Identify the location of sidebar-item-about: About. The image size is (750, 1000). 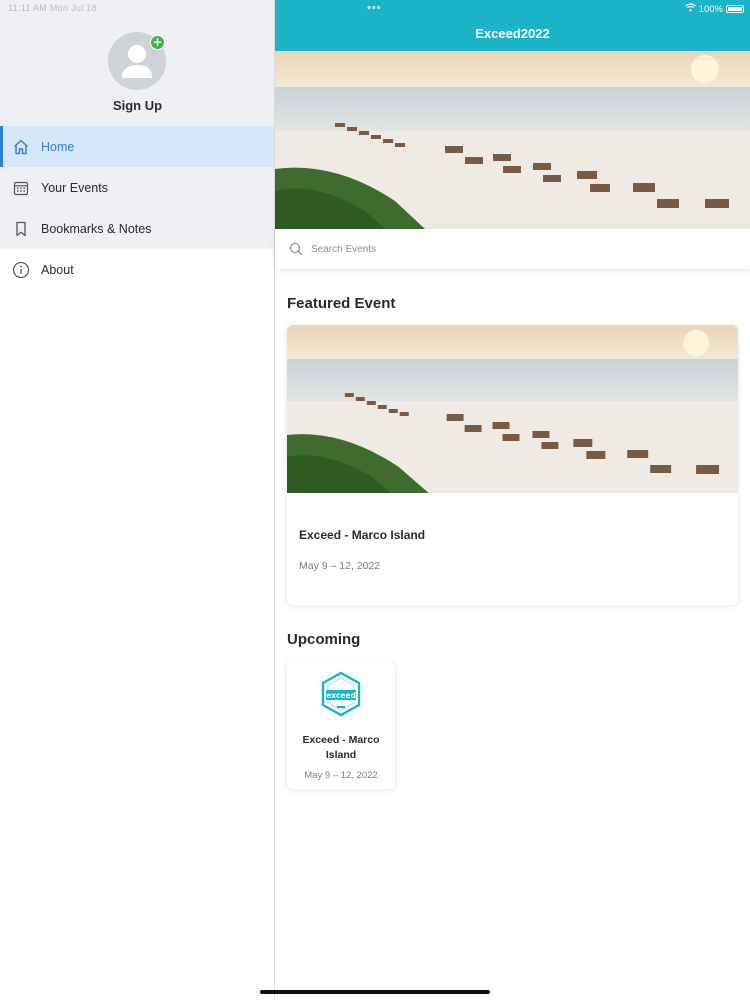
(137, 269).